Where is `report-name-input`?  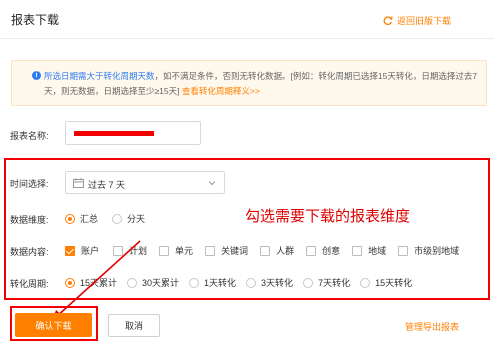
report-name-input is located at coordinates (133, 133).